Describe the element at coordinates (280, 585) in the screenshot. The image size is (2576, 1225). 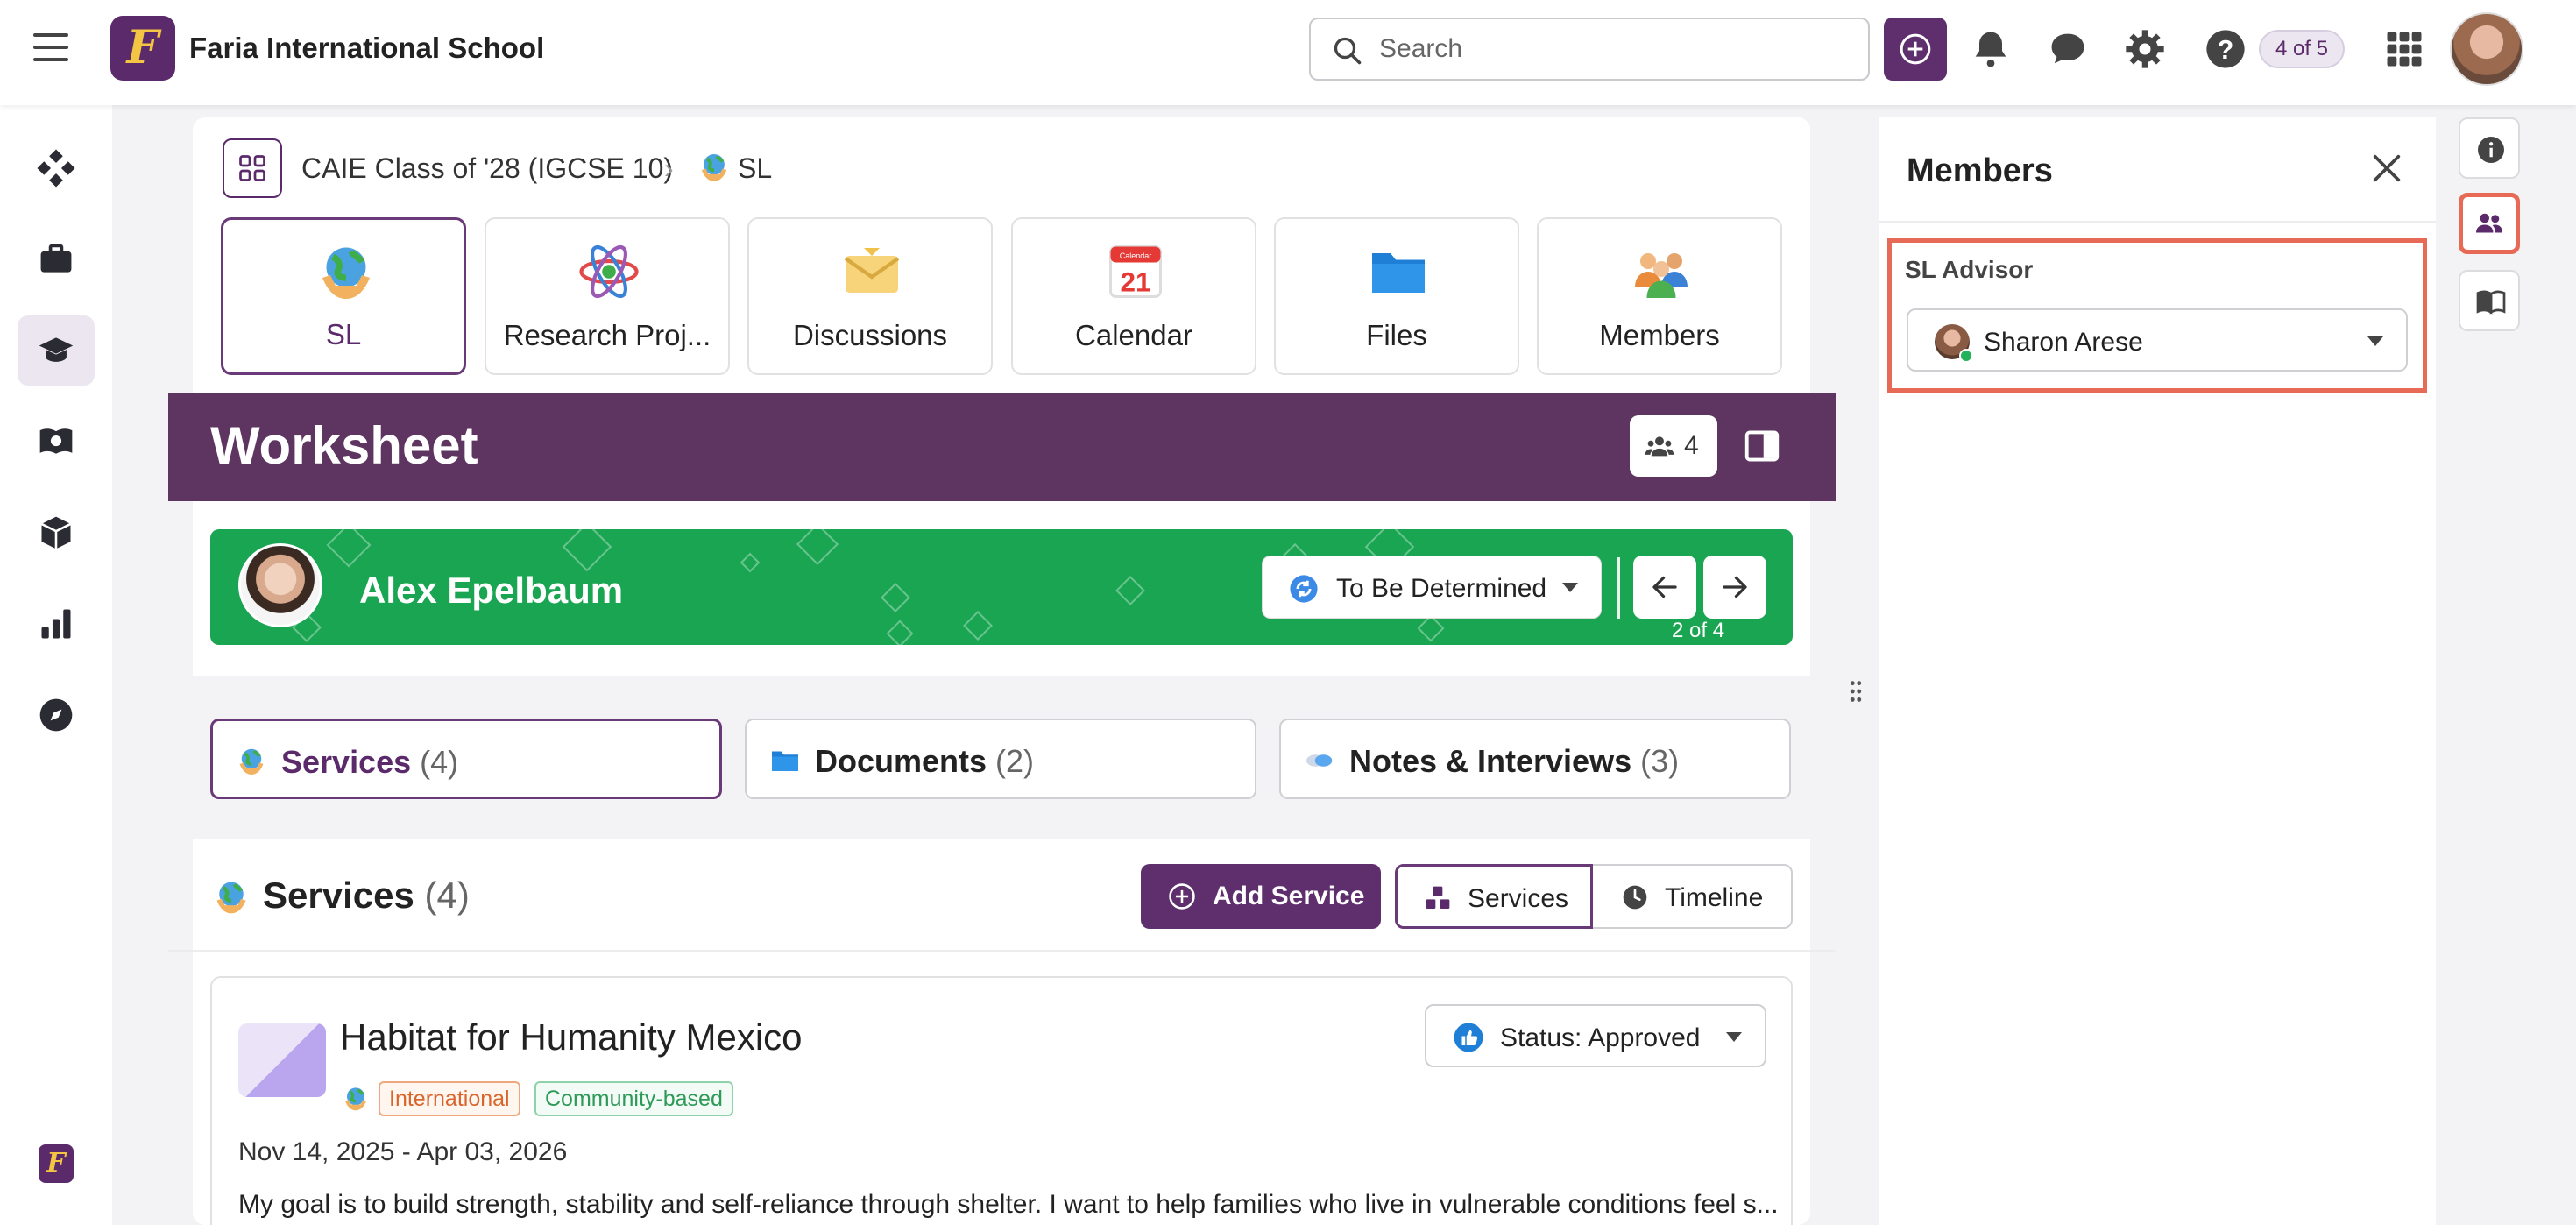
I see `student-avatar` at that location.